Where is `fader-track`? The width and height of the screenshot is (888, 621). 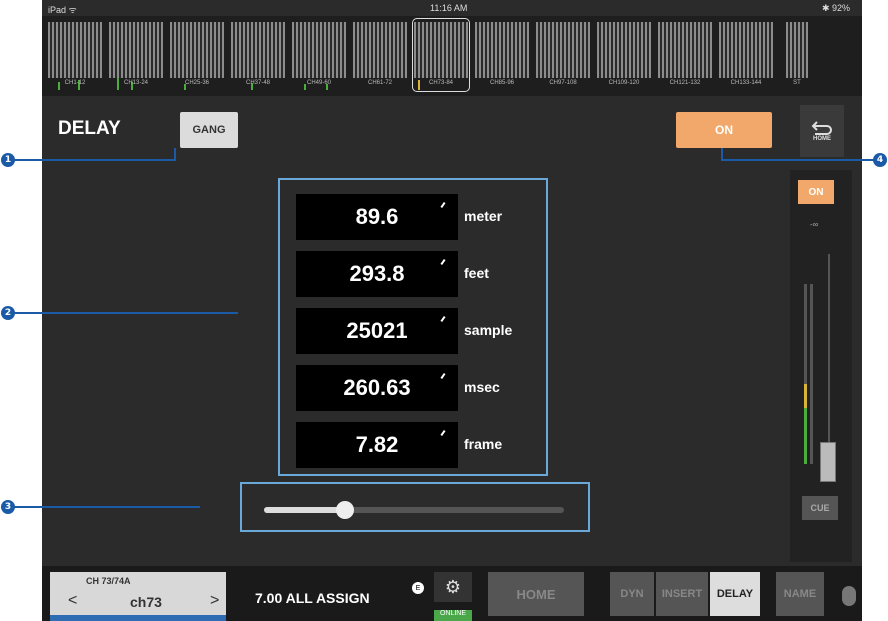 fader-track is located at coordinates (829, 359).